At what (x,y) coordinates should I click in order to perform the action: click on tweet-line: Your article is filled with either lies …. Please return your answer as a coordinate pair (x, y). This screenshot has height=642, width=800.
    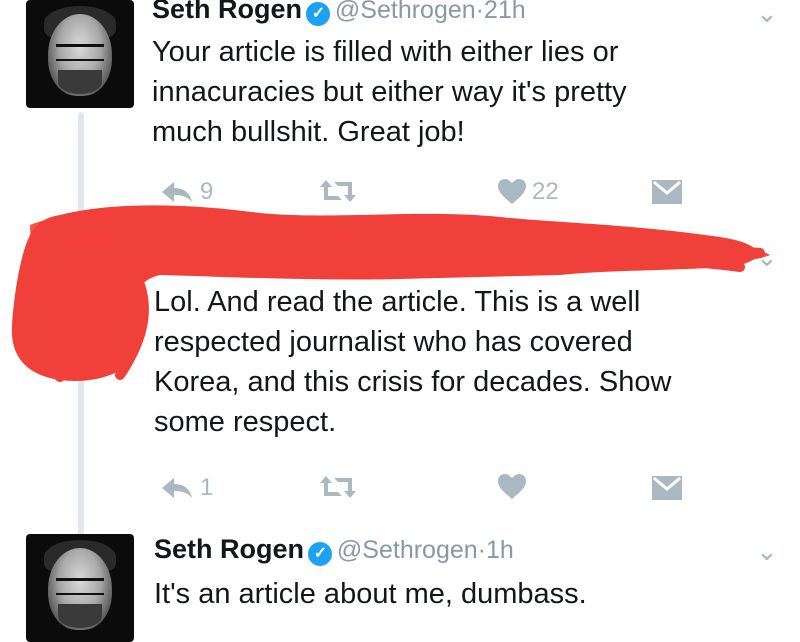
    Looking at the image, I should click on (385, 52).